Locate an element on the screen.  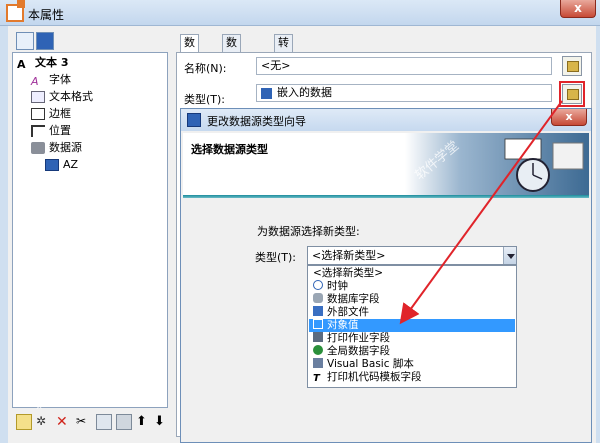
move-down-icon: ⬇ is located at coordinates (162, 422).